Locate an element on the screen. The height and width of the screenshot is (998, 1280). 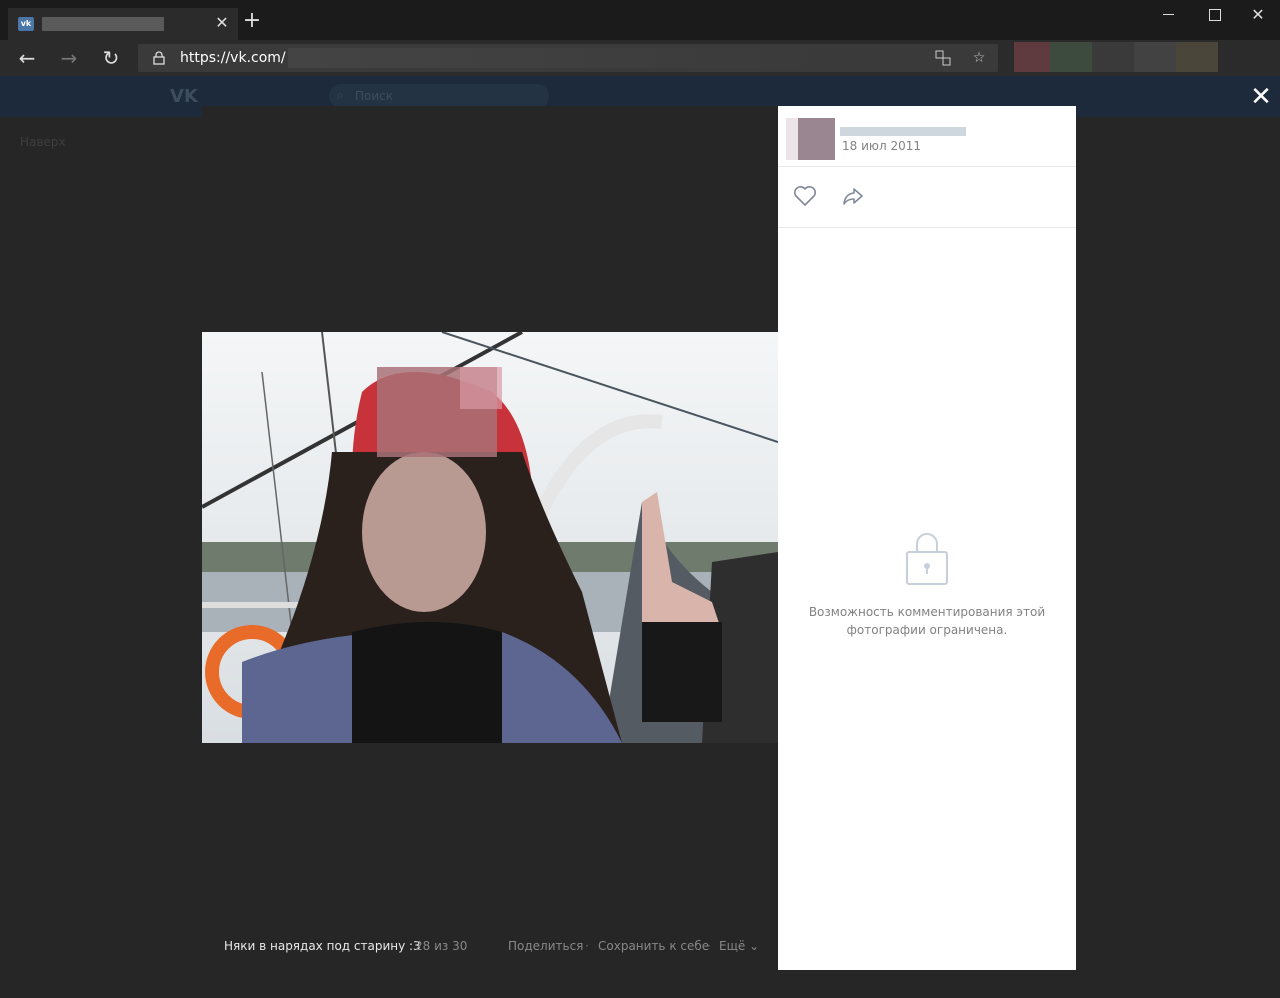
address-bar: https://vk.com/ ☆ is located at coordinates (568, 58).